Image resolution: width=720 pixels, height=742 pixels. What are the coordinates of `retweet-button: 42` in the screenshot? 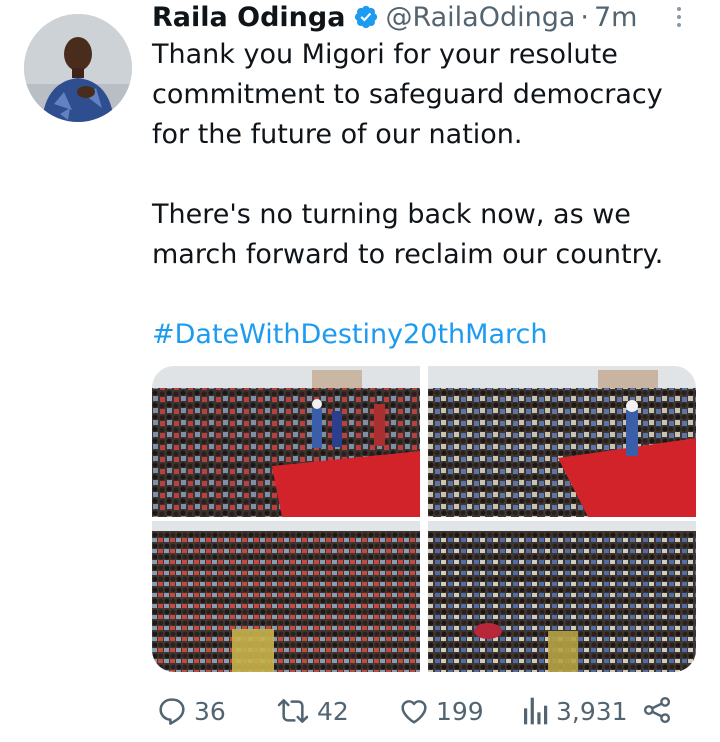 It's located at (312, 711).